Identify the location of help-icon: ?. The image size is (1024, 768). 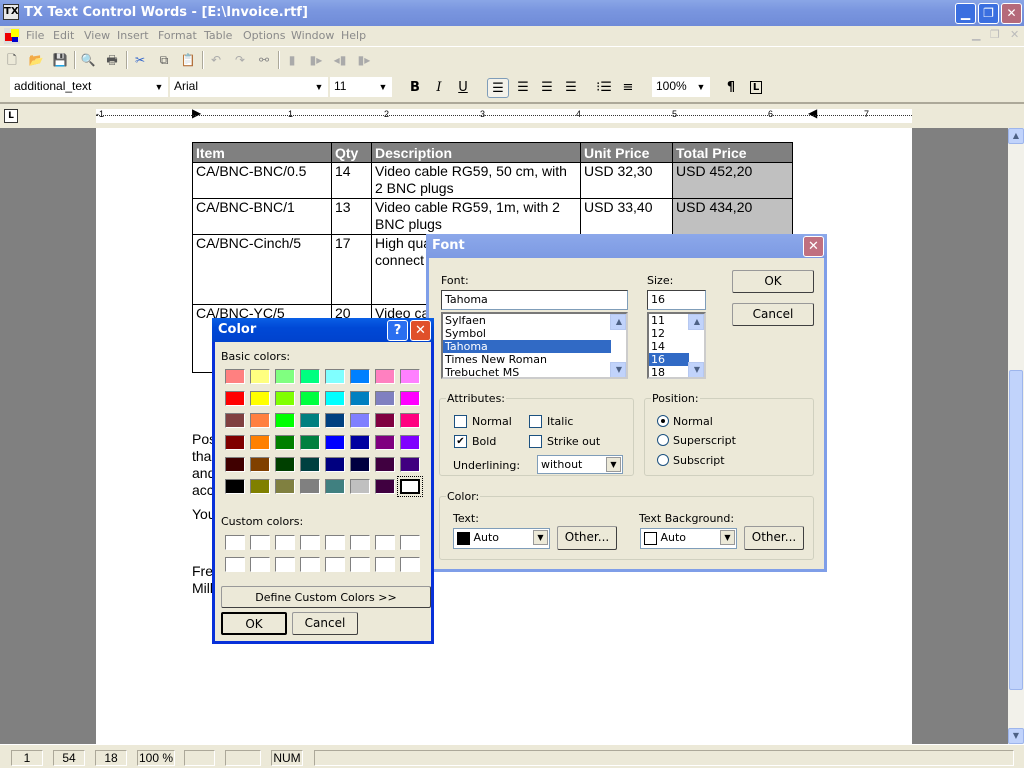
(397, 330).